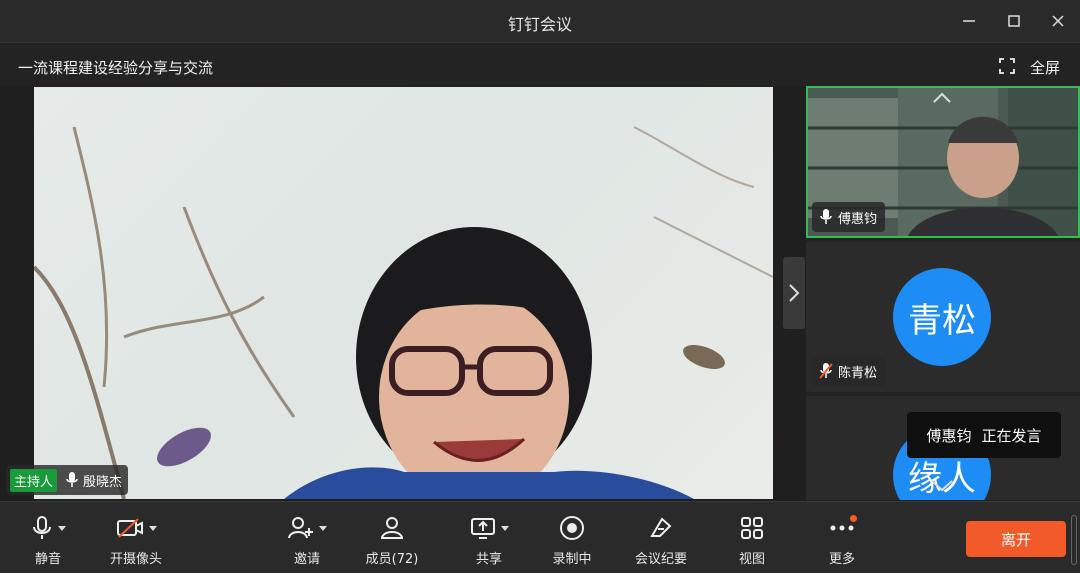 This screenshot has width=1080, height=573. Describe the element at coordinates (660, 559) in the screenshot. I see `minutes-label: 会议纪要` at that location.